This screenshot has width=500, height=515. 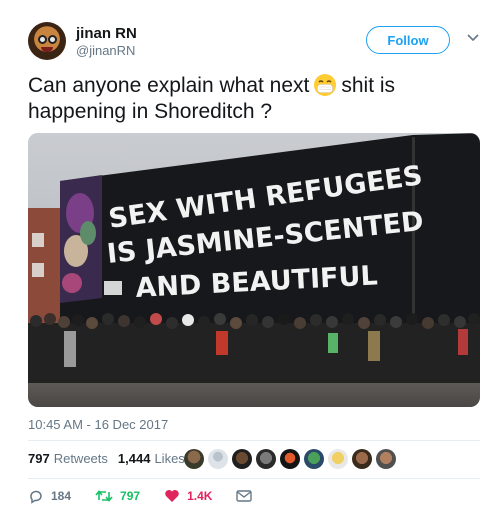 I want to click on retweet-count: 797, so click(x=130, y=496).